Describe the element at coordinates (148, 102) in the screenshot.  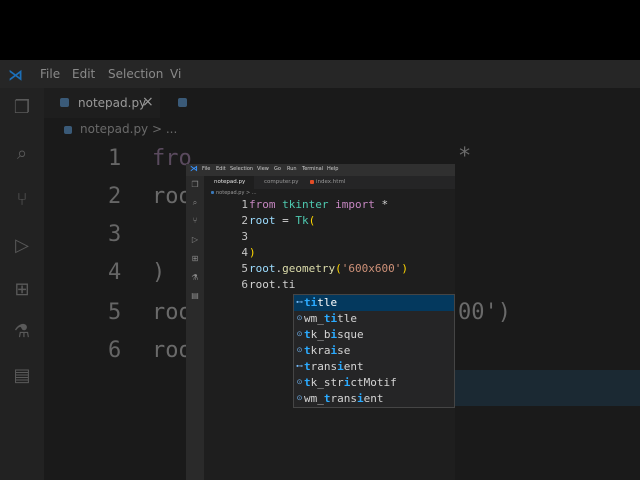
I see `close-icon: ×` at that location.